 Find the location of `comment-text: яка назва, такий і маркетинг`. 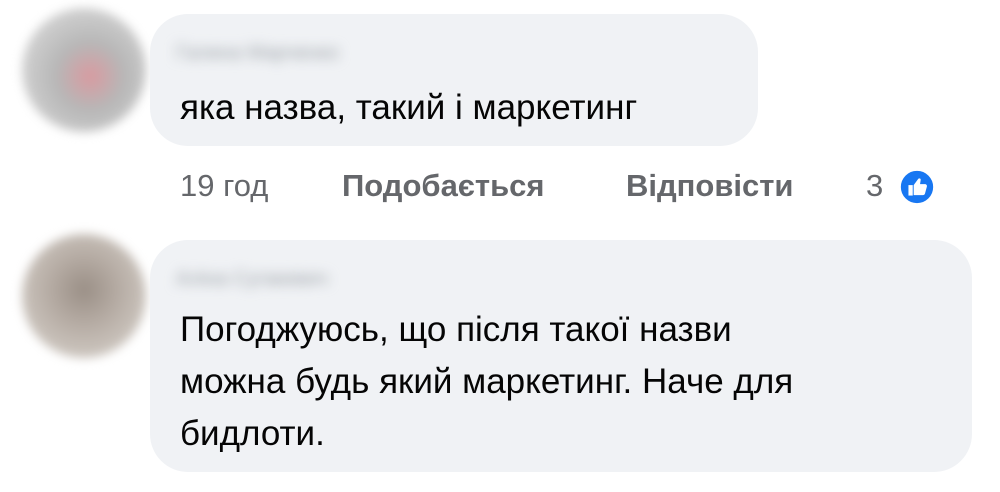

comment-text: яка назва, такий і маркетинг is located at coordinates (409, 107).